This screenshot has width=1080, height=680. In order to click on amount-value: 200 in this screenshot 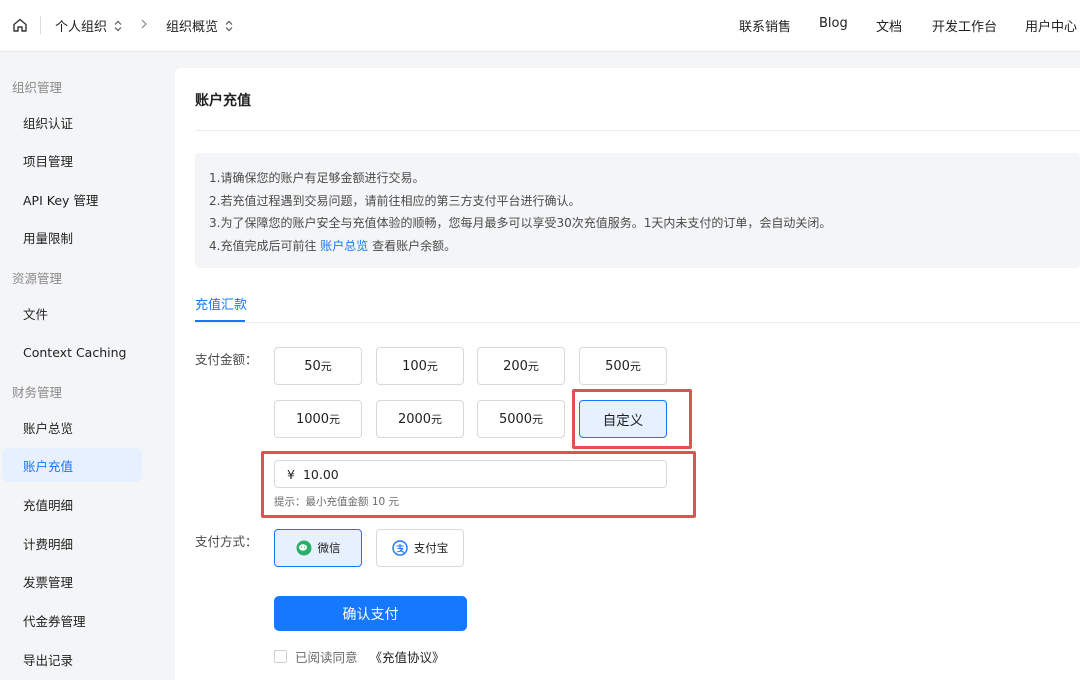, I will do `click(515, 366)`.